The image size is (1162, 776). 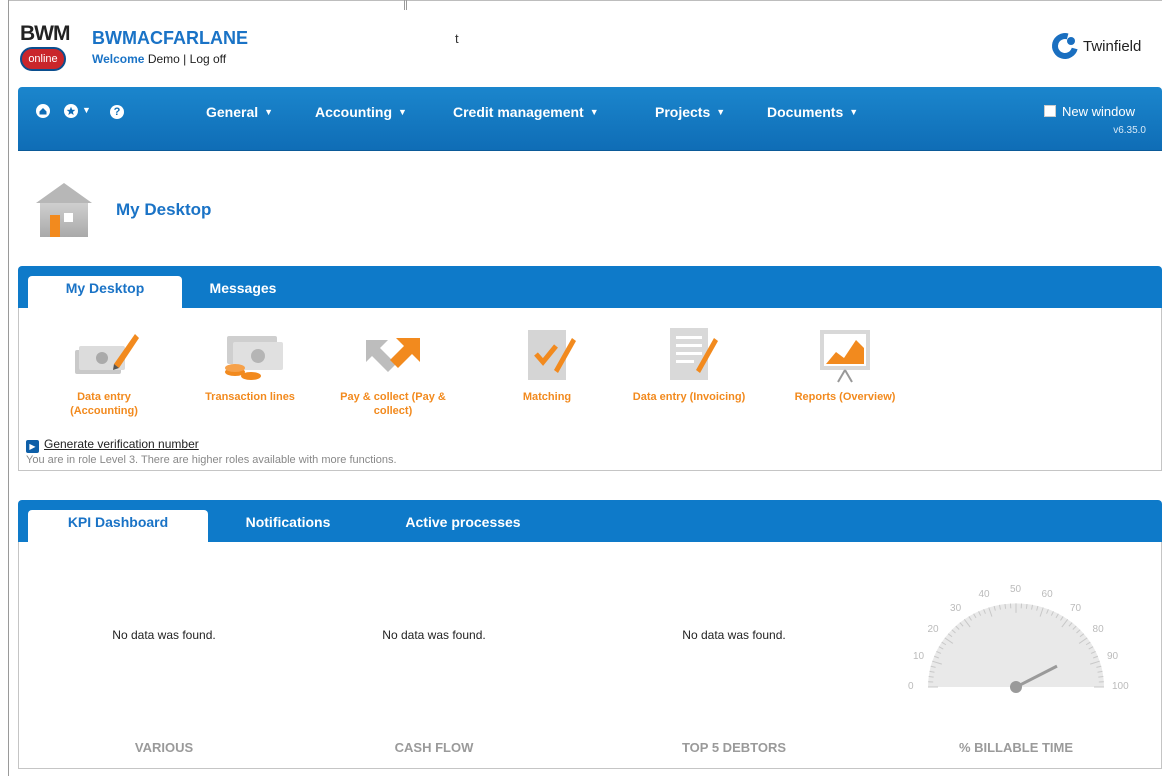 What do you see at coordinates (1129, 130) in the screenshot?
I see `version-label: v6.35.0` at bounding box center [1129, 130].